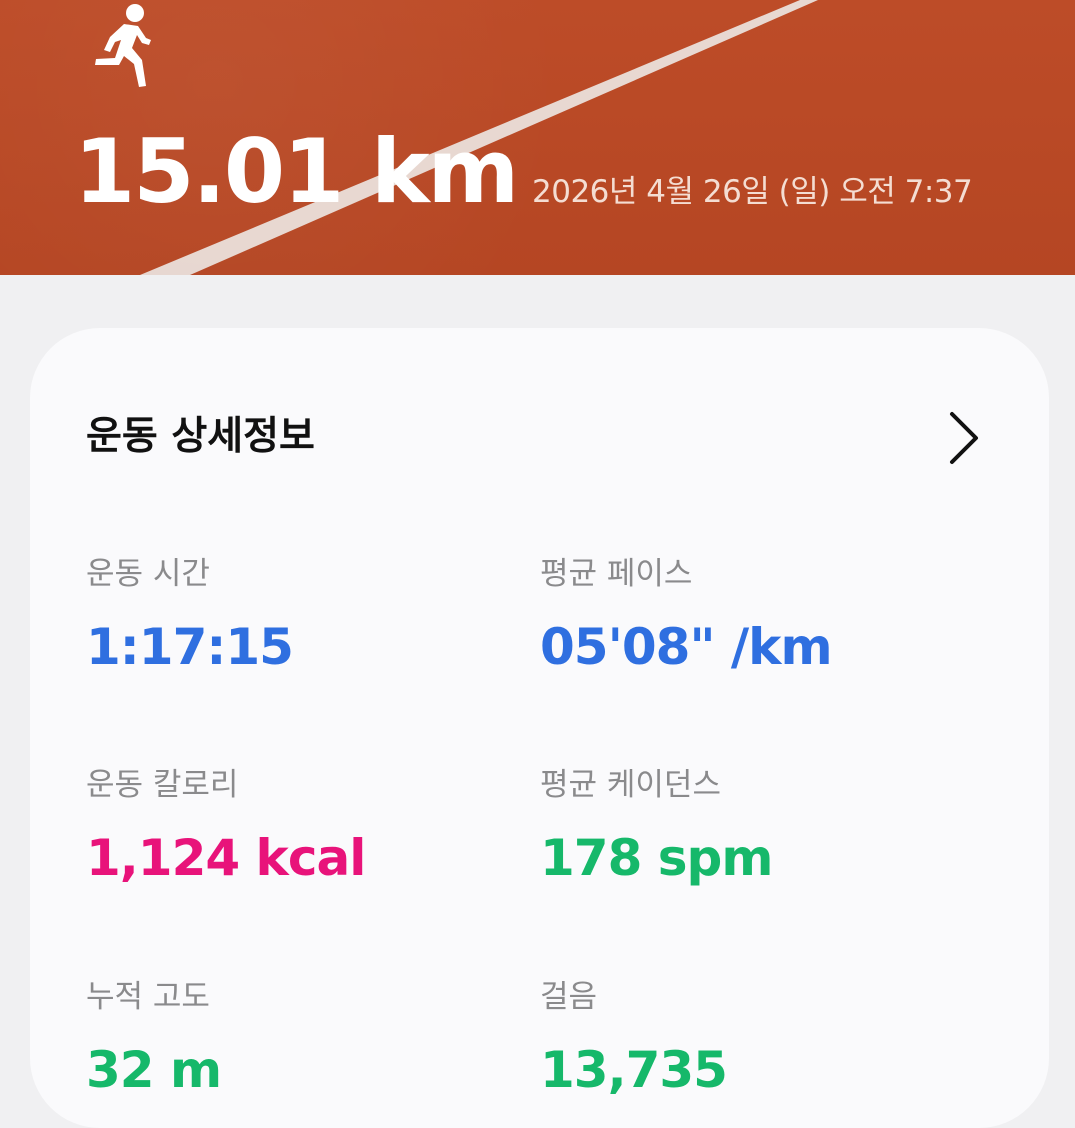 The width and height of the screenshot is (1075, 1128). Describe the element at coordinates (162, 785) in the screenshot. I see `stat-label: 운동 칼로리` at that location.